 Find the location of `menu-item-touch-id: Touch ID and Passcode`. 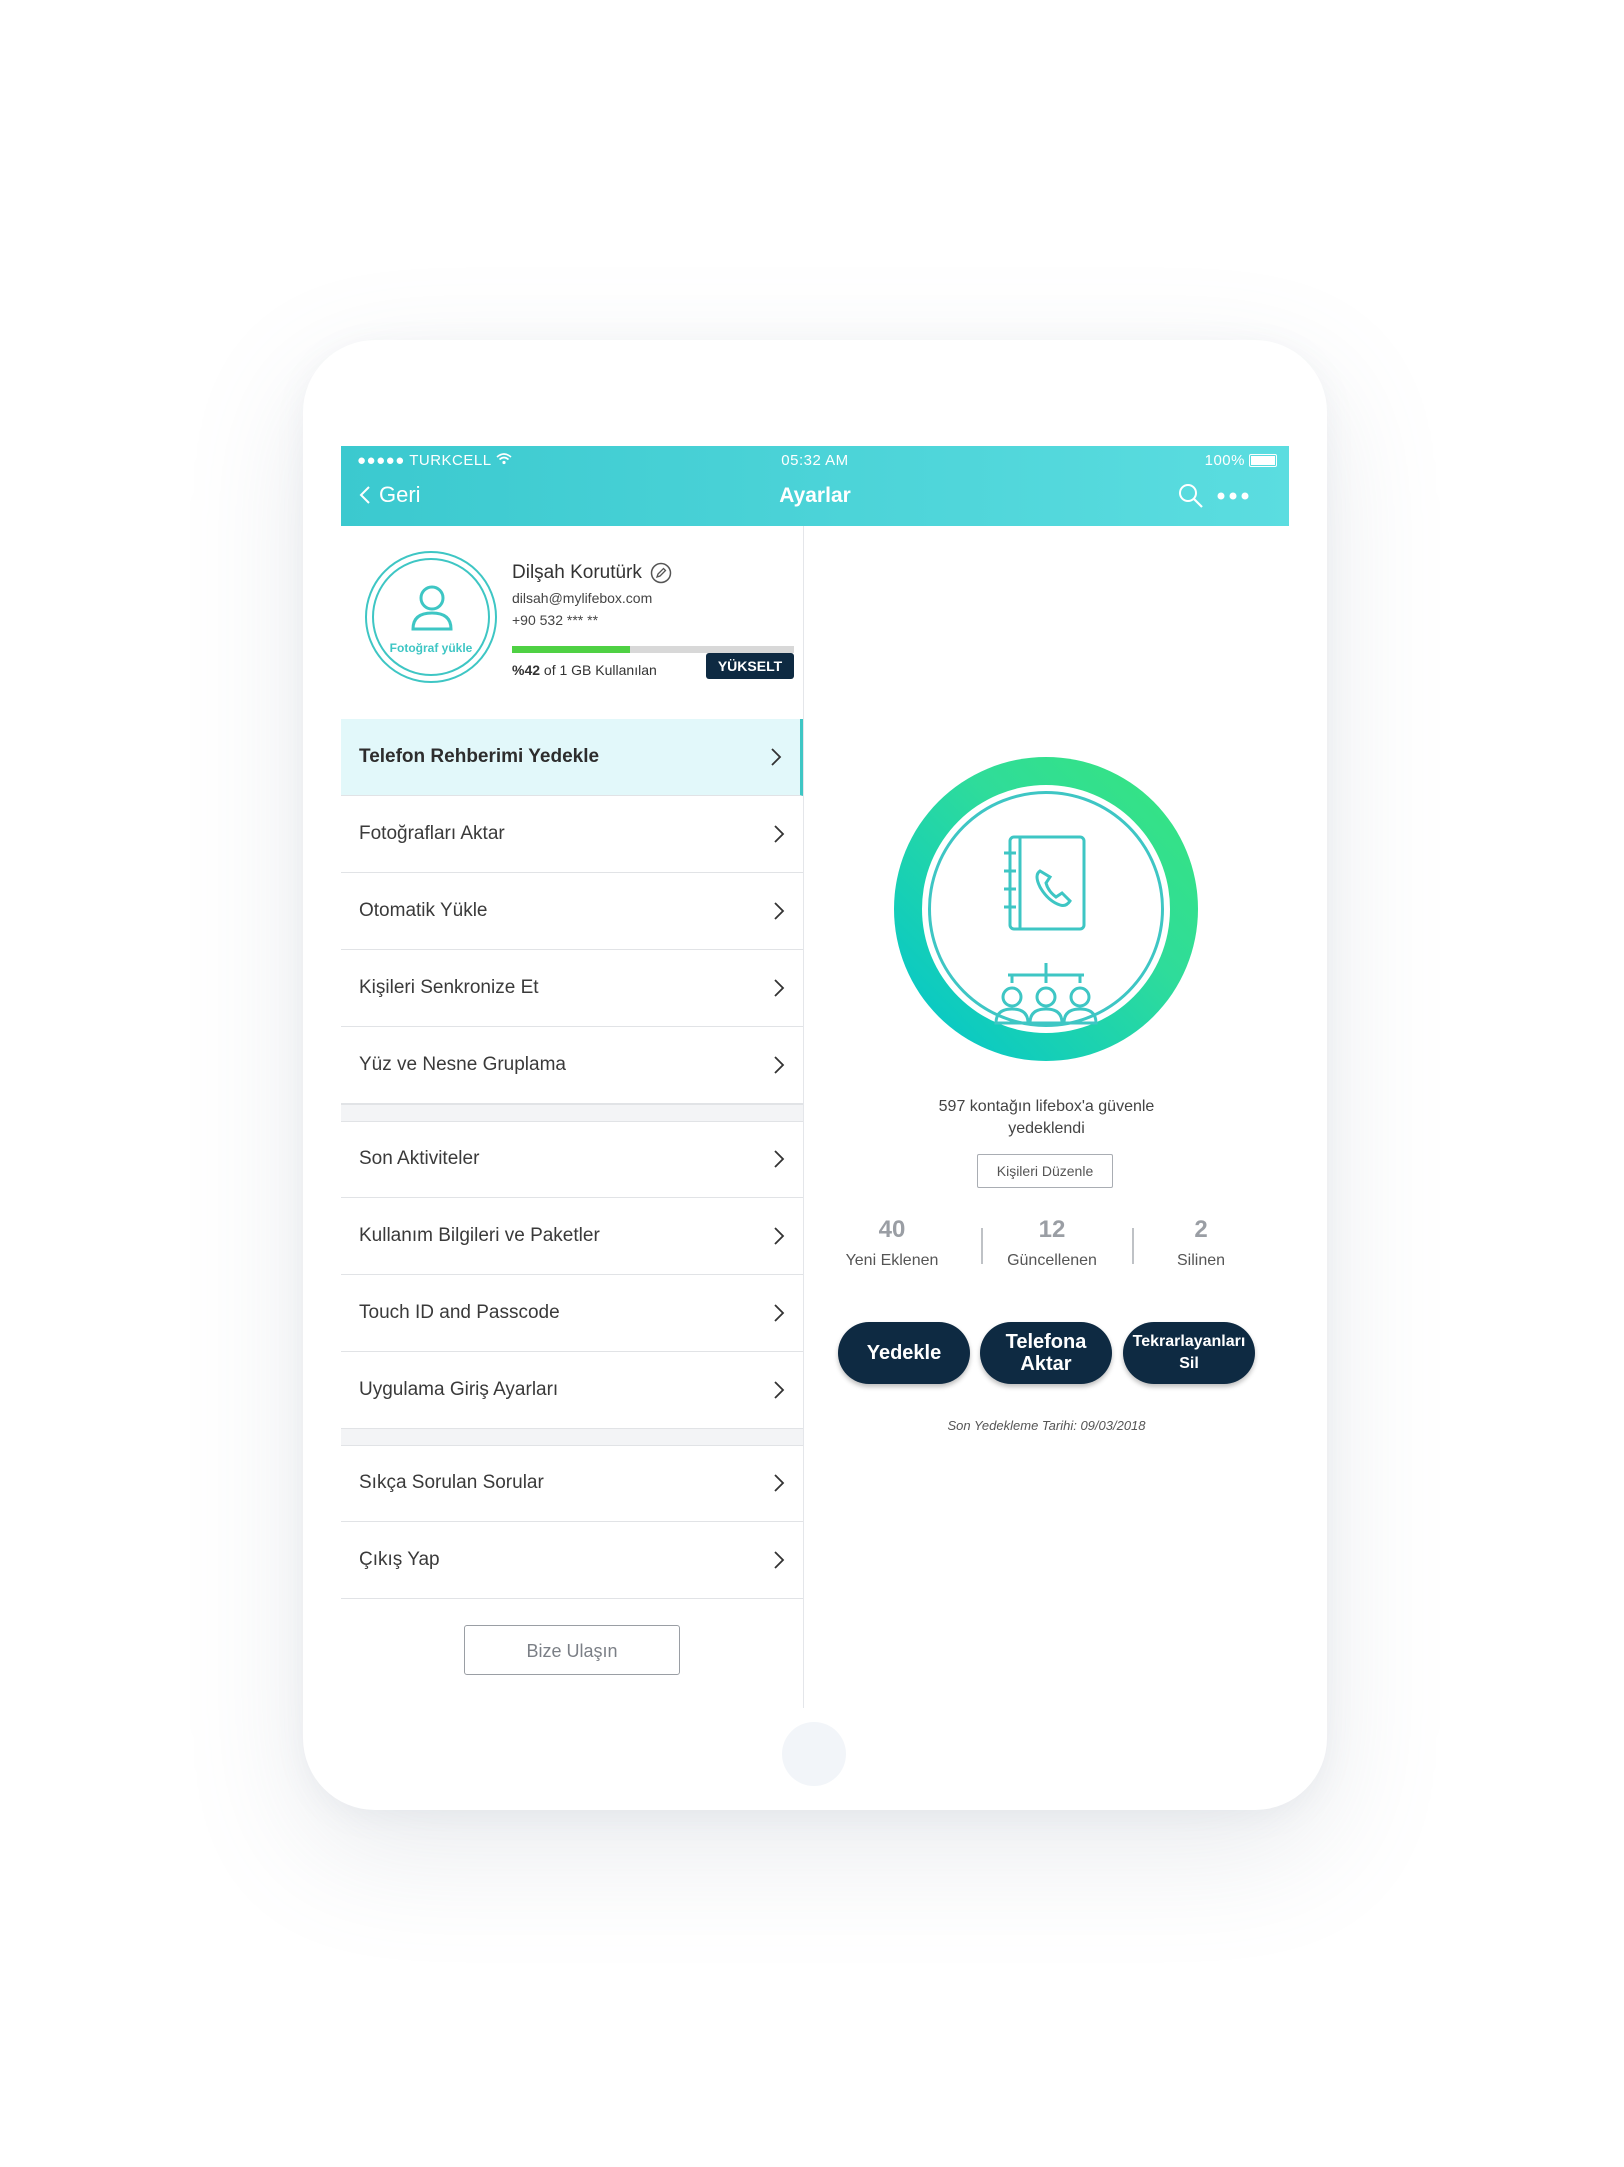

menu-item-touch-id: Touch ID and Passcode is located at coordinates (572, 1313).